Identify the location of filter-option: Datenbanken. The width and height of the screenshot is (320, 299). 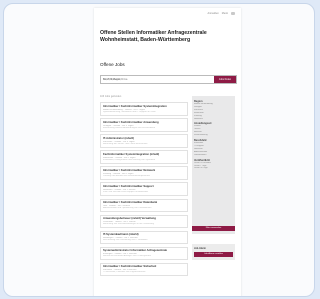
(213, 155).